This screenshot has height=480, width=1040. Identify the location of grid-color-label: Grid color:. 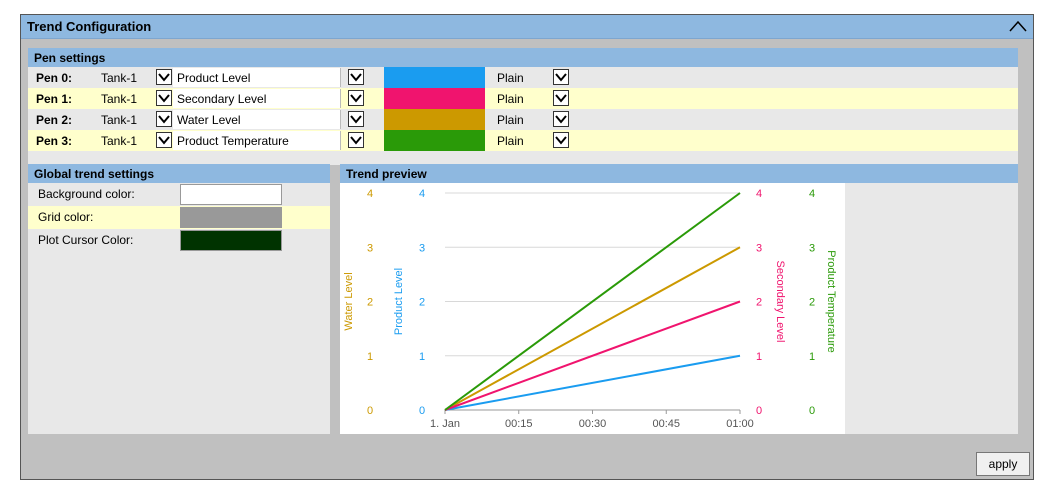
(66, 217).